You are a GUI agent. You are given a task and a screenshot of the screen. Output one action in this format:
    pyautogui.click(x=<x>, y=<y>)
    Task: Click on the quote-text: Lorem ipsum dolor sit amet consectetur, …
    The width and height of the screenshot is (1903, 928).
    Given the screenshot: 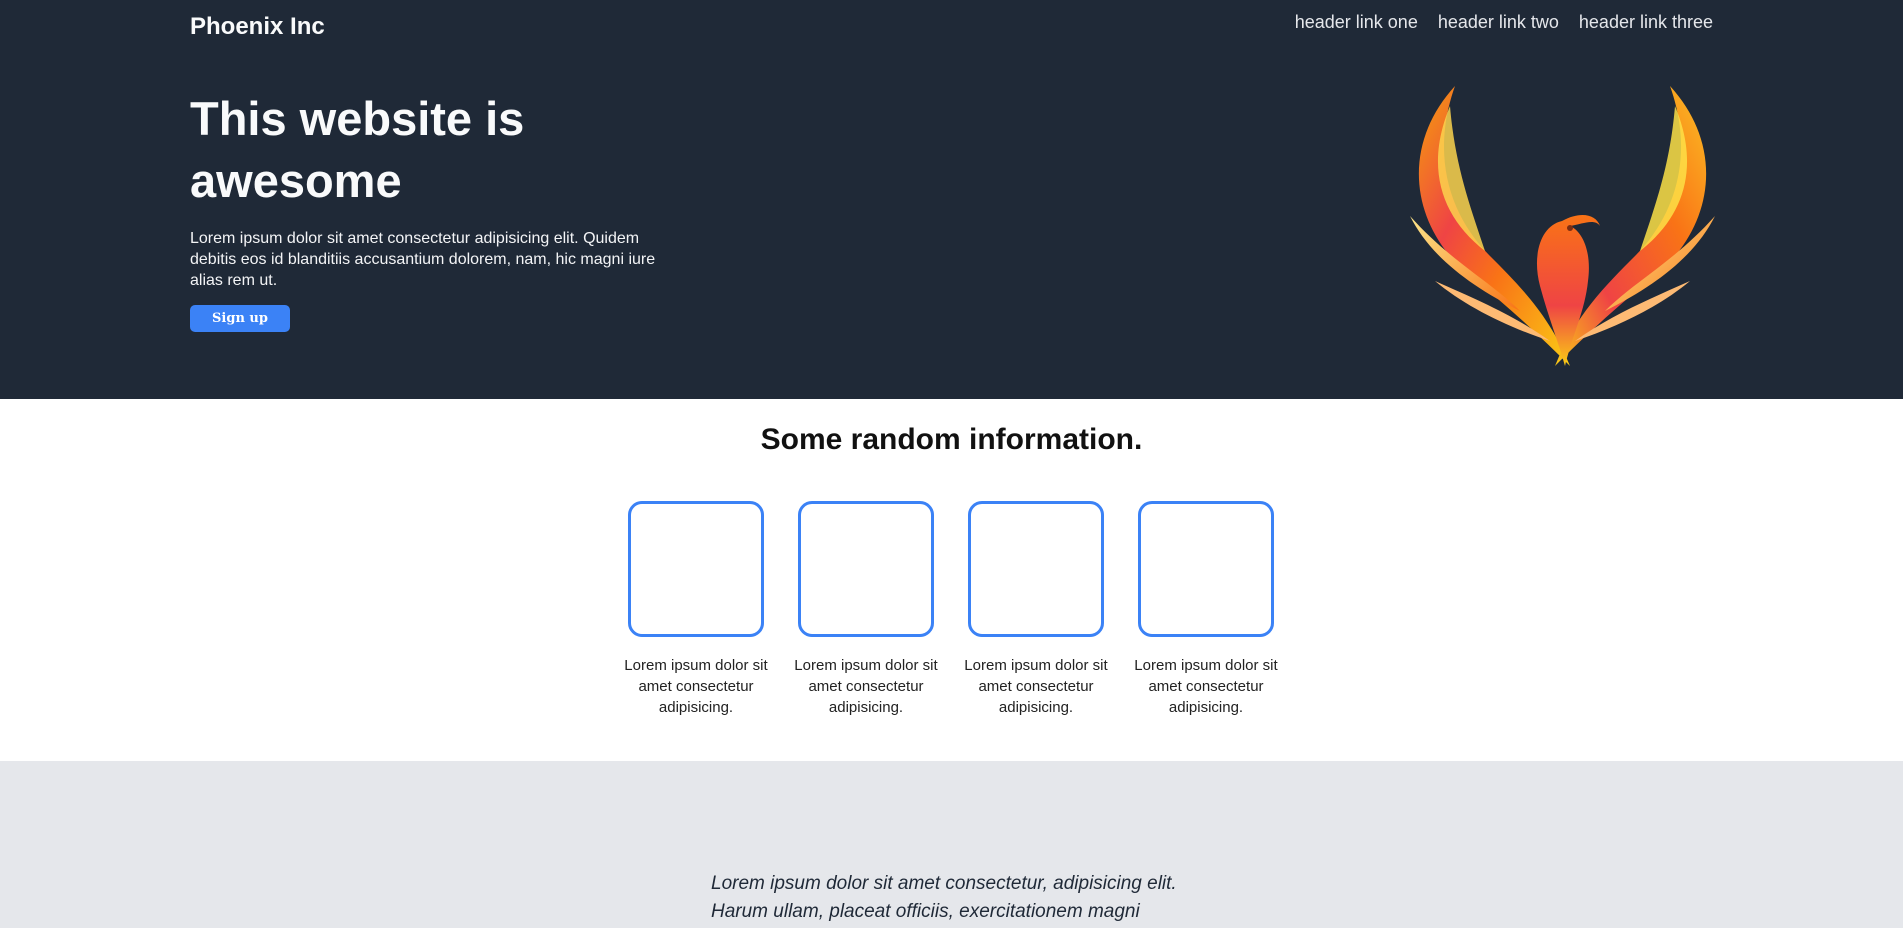 What is the action you would take?
    pyautogui.click(x=944, y=897)
    